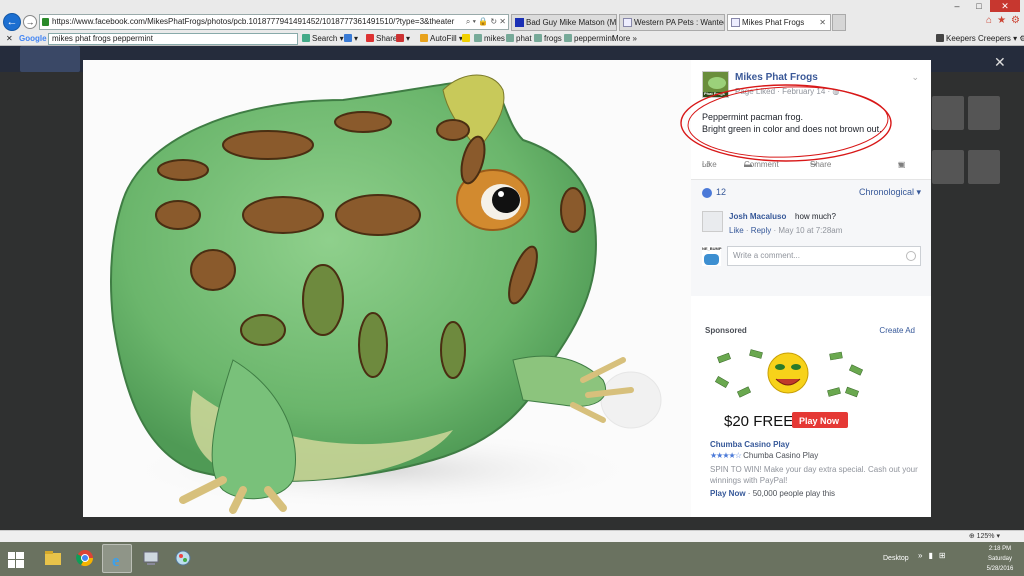 This screenshot has width=1024, height=576. I want to click on action-center-icon: ⊞, so click(942, 555).